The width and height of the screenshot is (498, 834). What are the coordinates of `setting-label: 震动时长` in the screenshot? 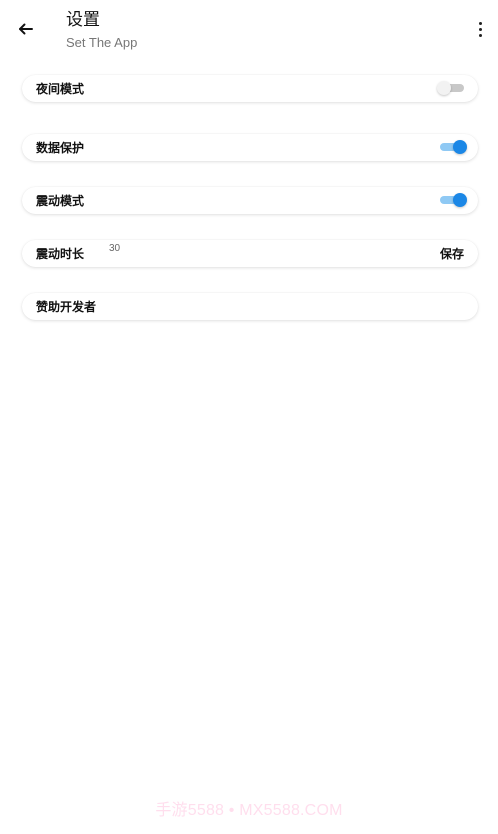 It's located at (60, 254).